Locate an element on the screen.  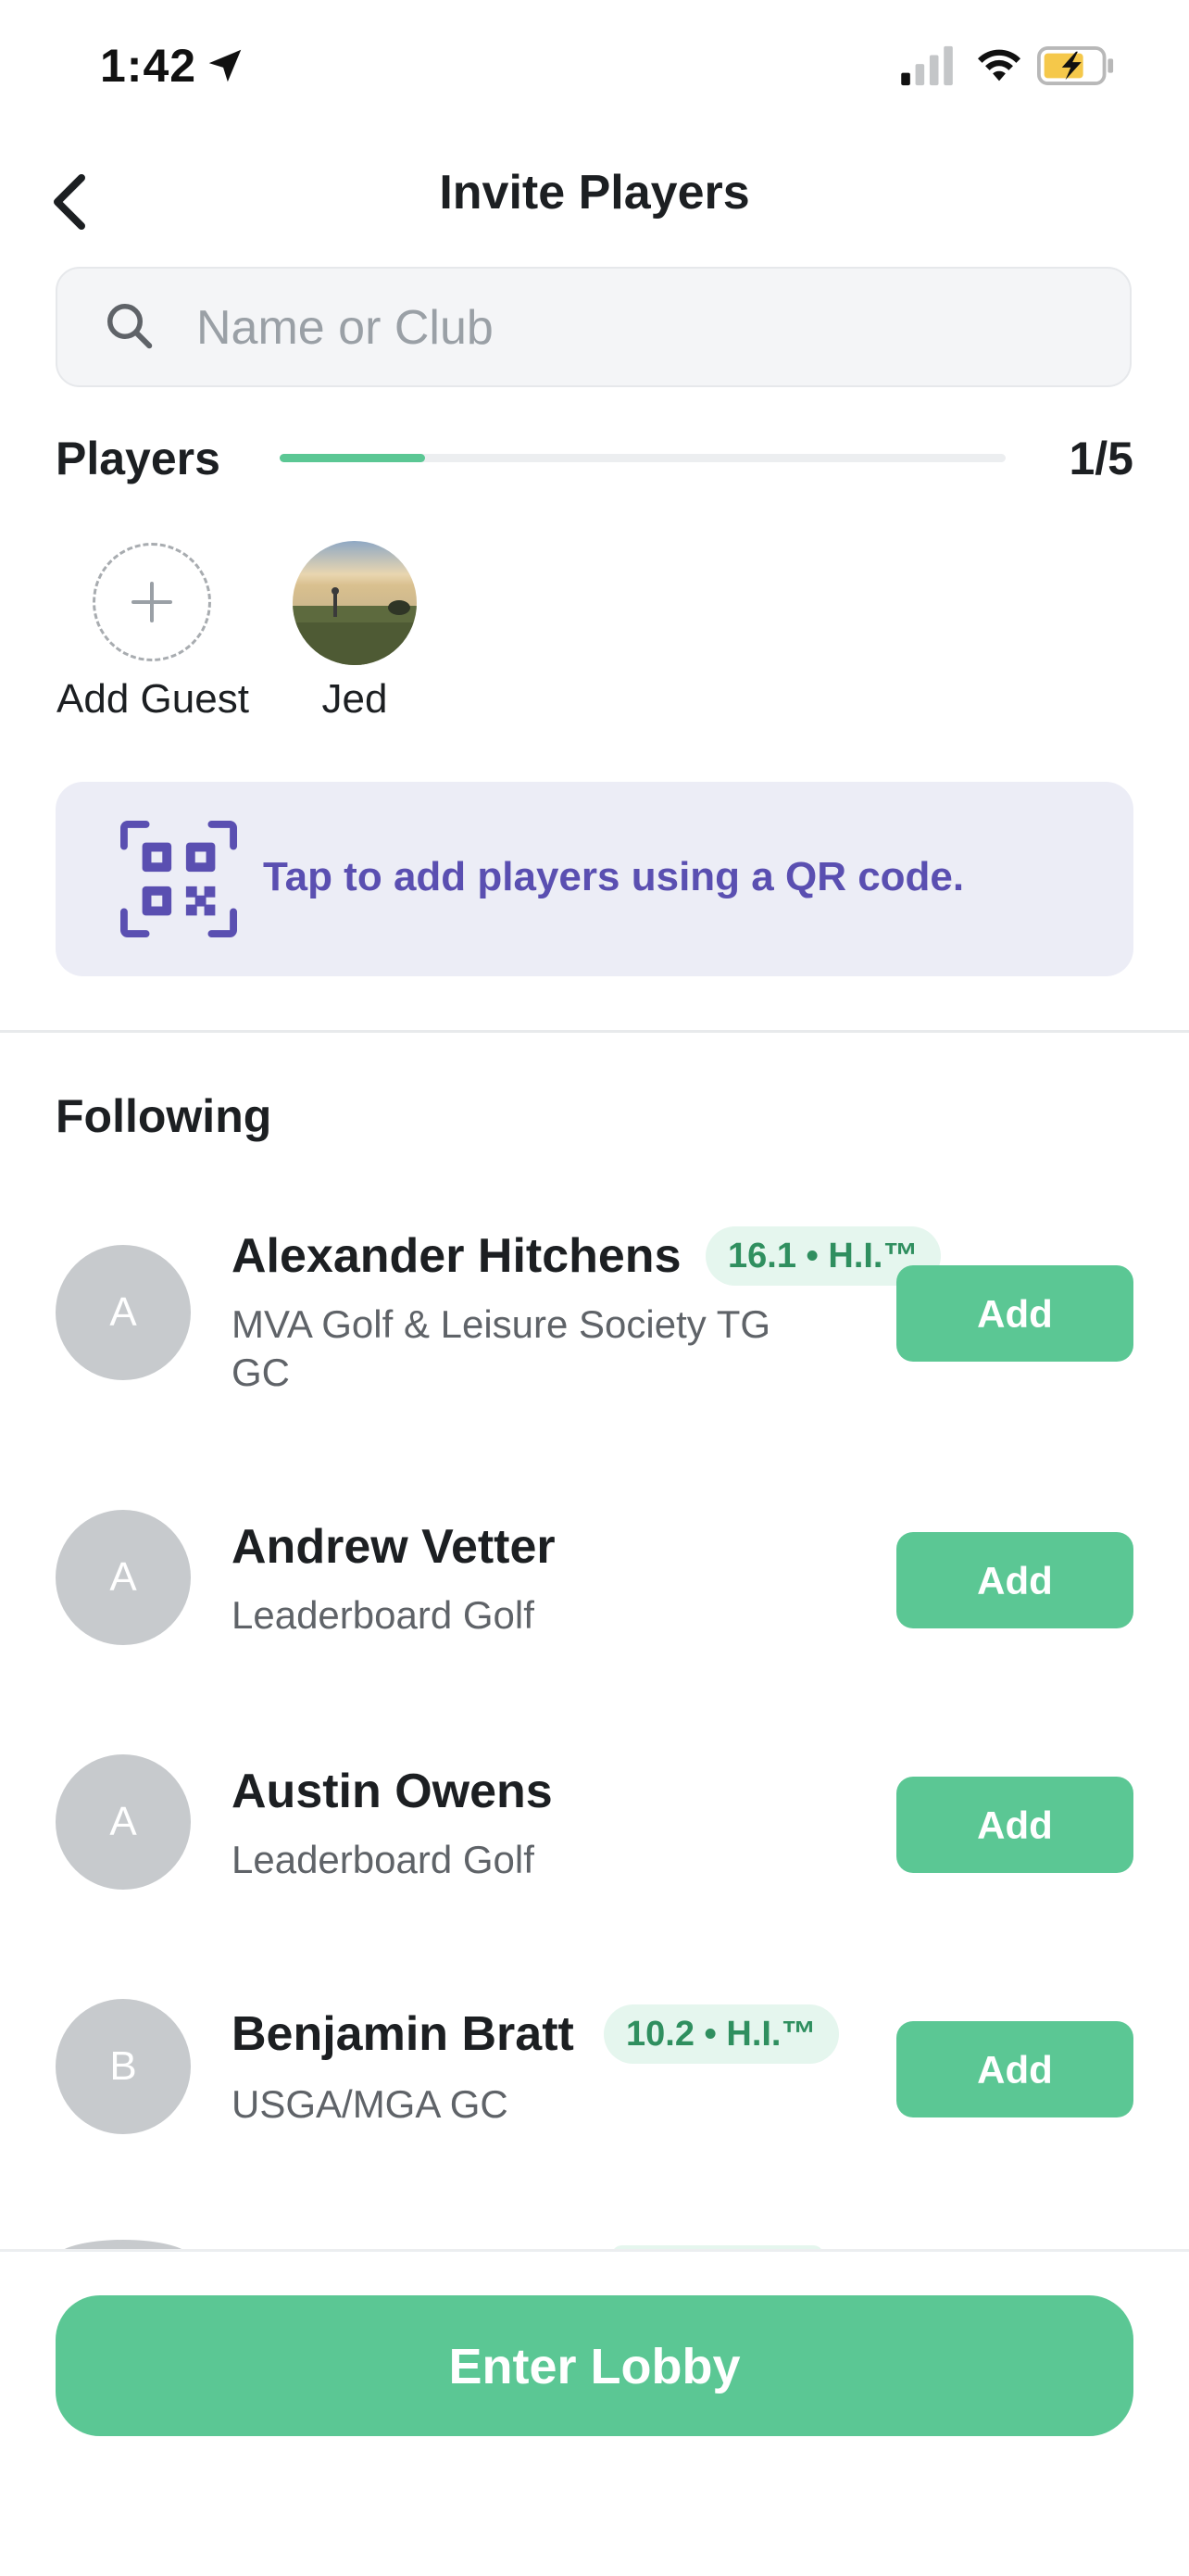
avatar: B is located at coordinates (123, 2066).